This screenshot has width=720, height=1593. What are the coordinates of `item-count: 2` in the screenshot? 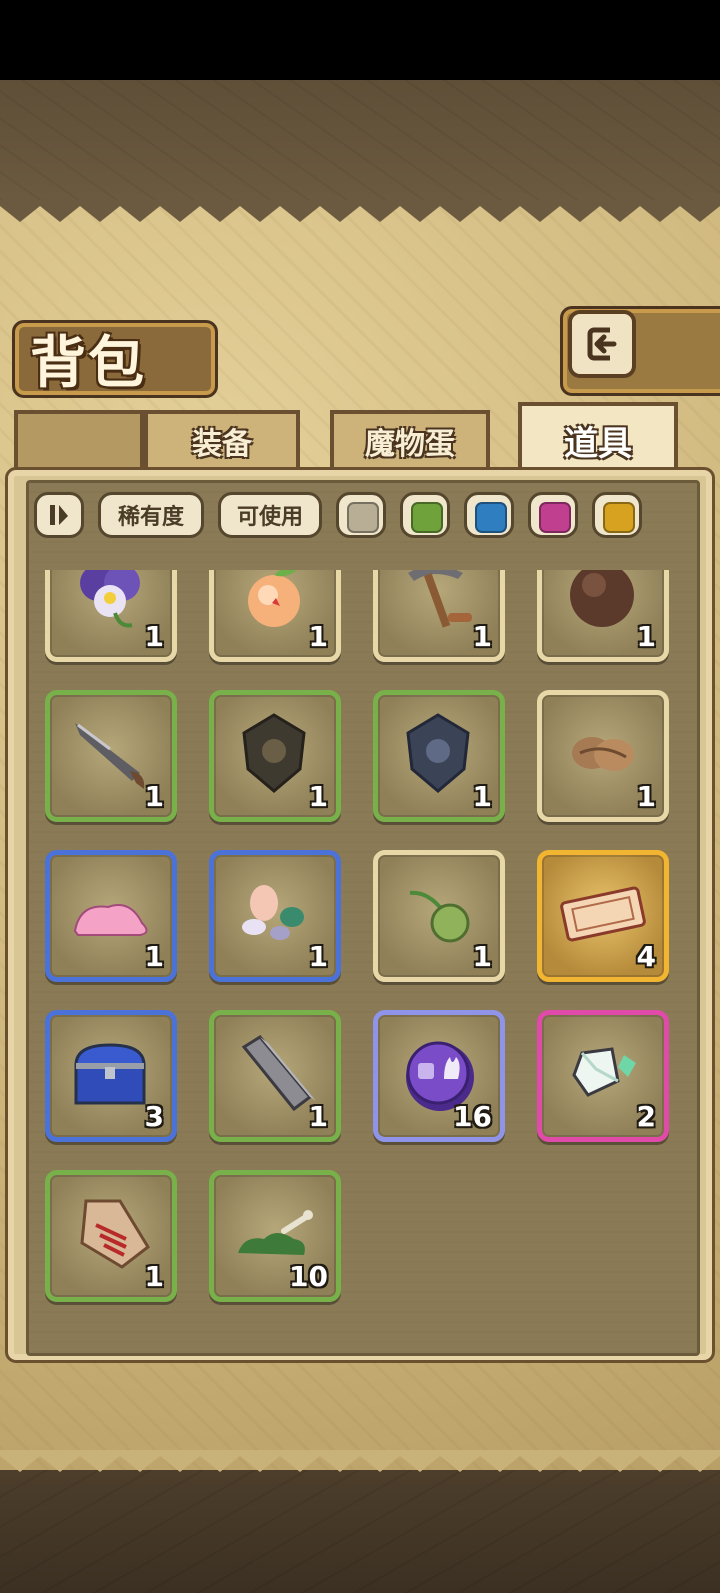 It's located at (646, 1116).